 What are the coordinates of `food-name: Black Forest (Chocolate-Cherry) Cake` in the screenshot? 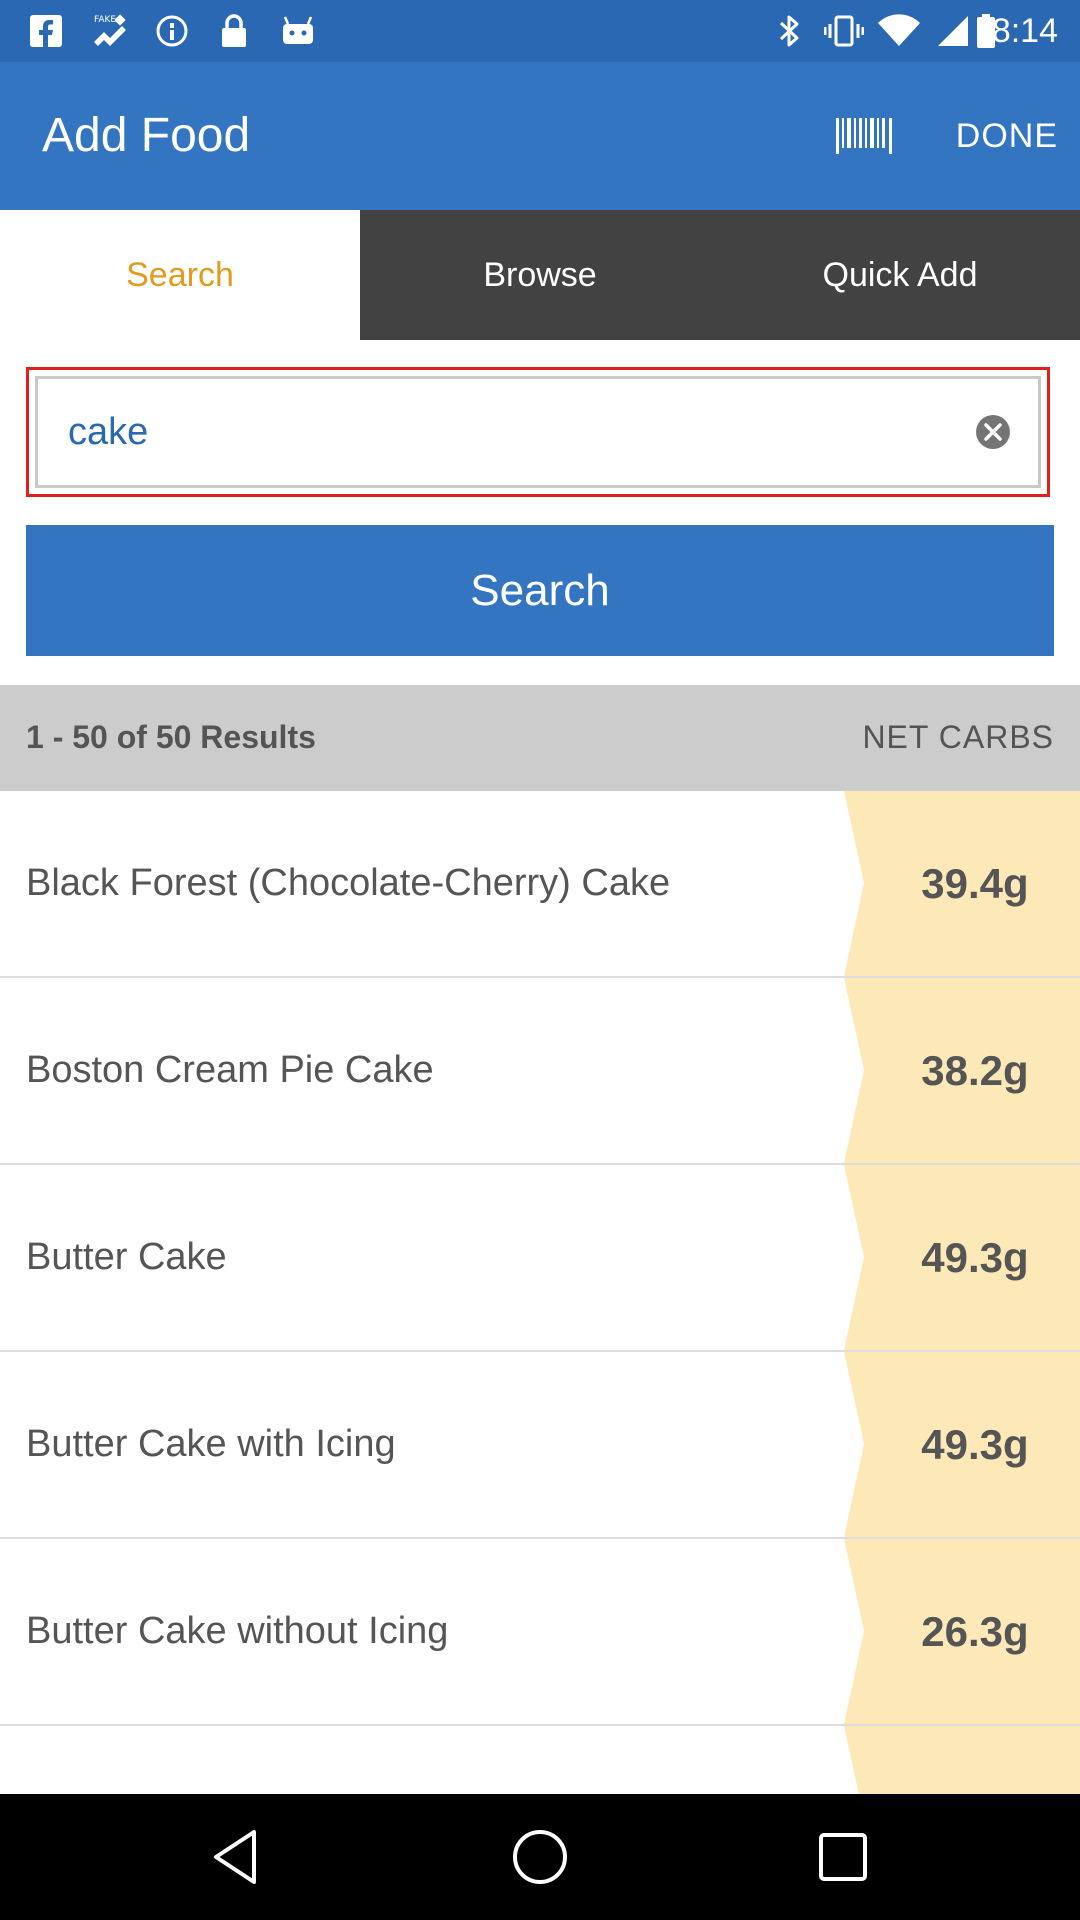 It's located at (348, 883).